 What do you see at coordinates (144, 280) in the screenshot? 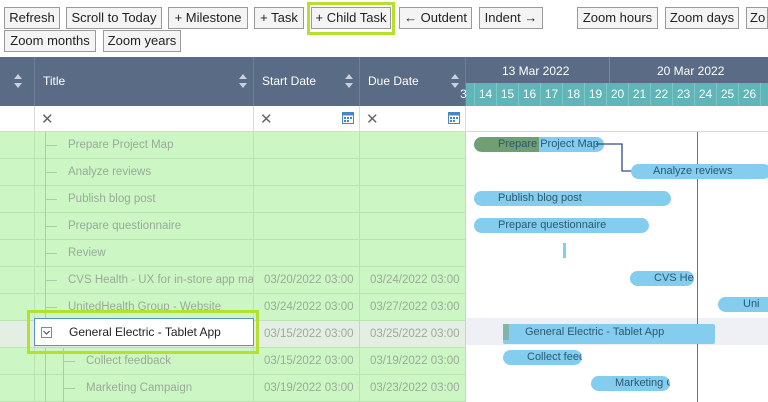
I see `title-cell: CVS Health - UX for in-store app map` at bounding box center [144, 280].